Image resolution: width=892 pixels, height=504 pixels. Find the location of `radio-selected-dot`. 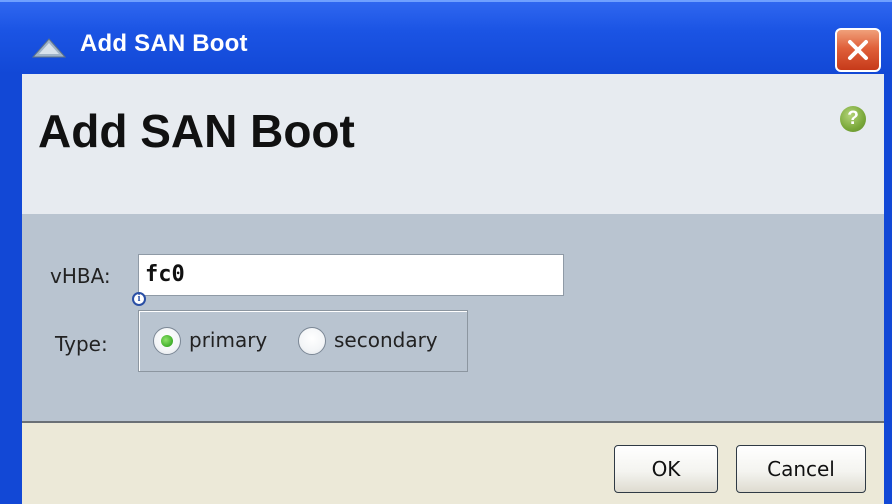

radio-selected-dot is located at coordinates (167, 341).